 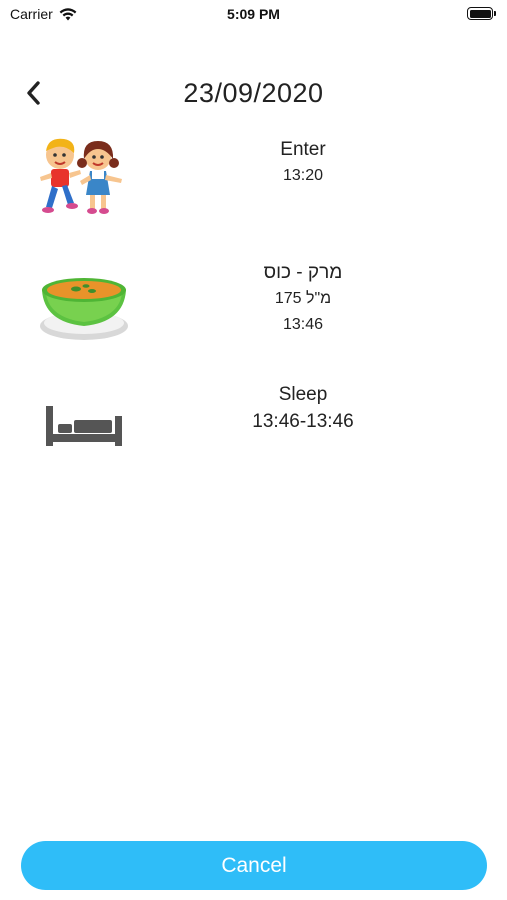 I want to click on entry-amount: 175 מ"ל, so click(x=303, y=298).